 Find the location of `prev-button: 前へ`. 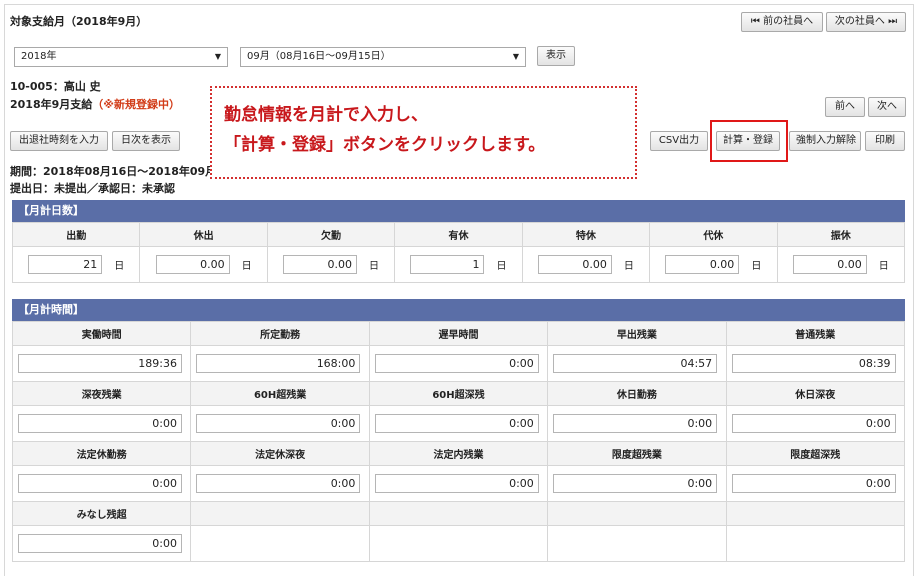

prev-button: 前へ is located at coordinates (845, 107).